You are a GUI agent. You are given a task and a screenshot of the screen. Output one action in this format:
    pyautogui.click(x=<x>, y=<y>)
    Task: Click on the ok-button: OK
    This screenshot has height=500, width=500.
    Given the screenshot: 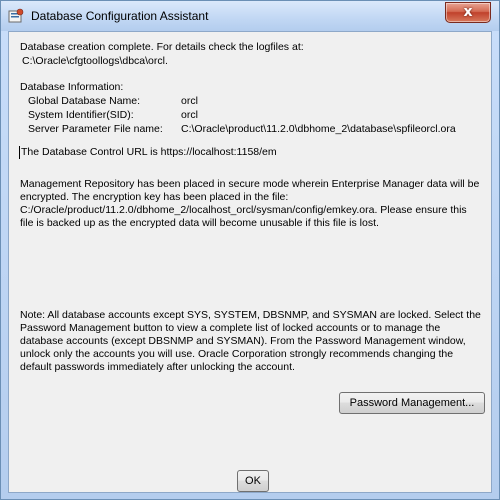 What is the action you would take?
    pyautogui.click(x=253, y=481)
    